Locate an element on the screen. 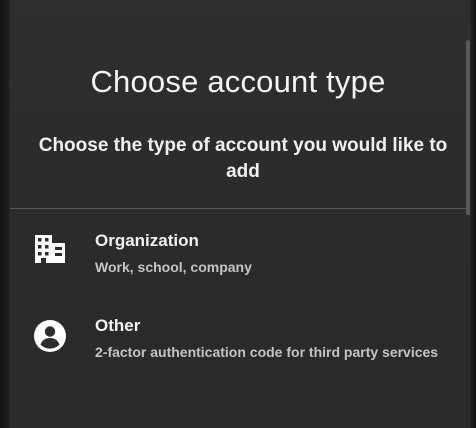  option-organization: Organization Work, school, company is located at coordinates (245, 255).